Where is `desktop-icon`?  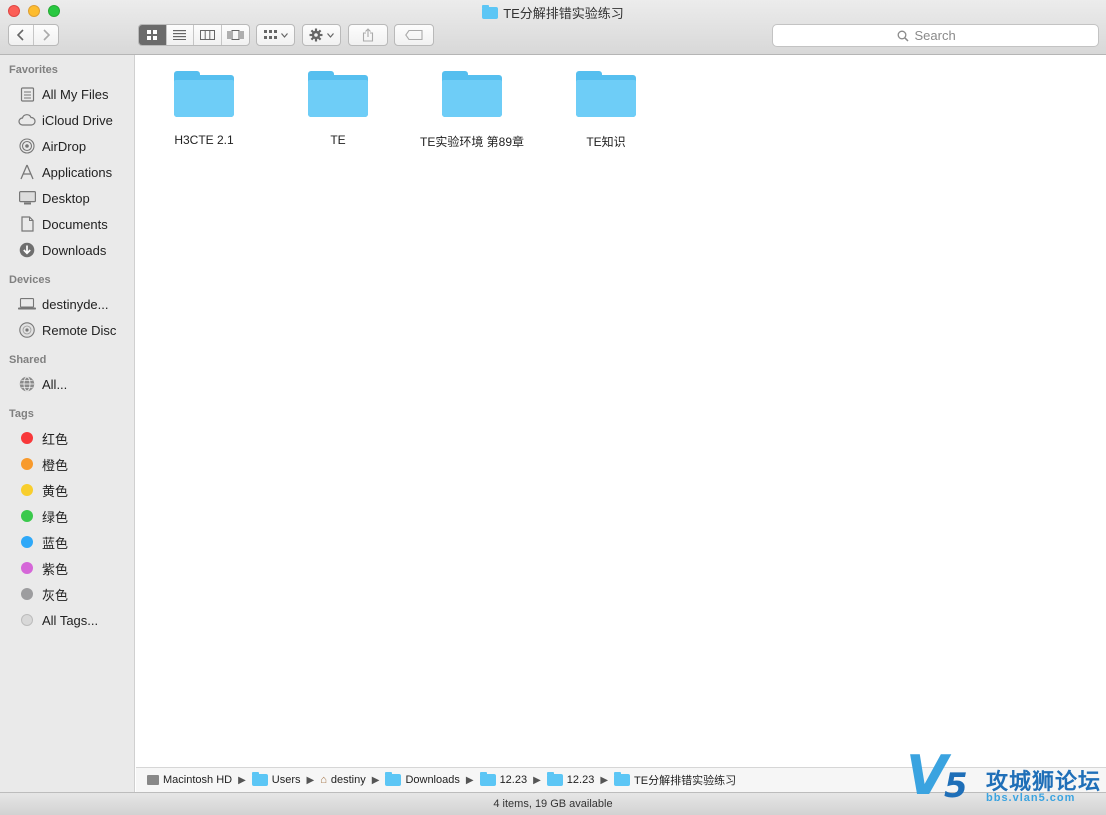 desktop-icon is located at coordinates (27, 198).